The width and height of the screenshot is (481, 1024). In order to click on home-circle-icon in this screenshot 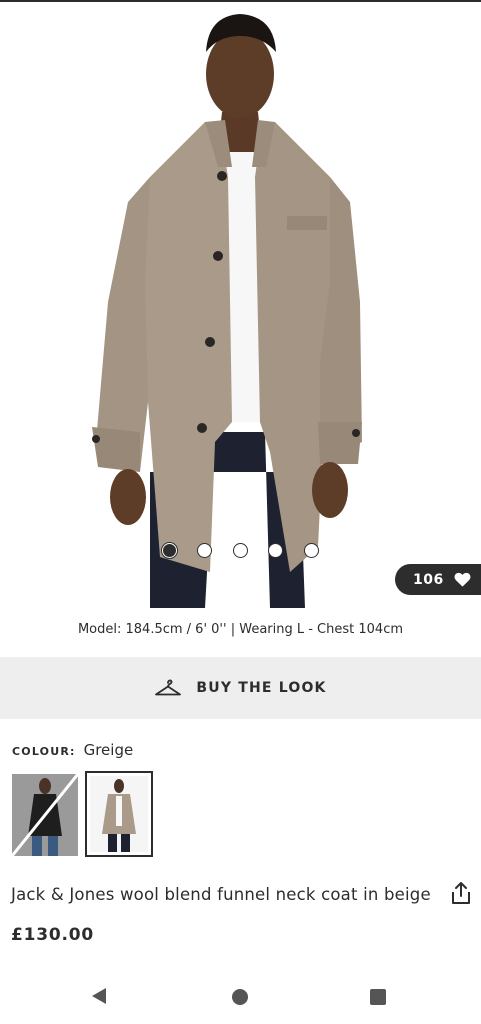, I will do `click(240, 997)`.